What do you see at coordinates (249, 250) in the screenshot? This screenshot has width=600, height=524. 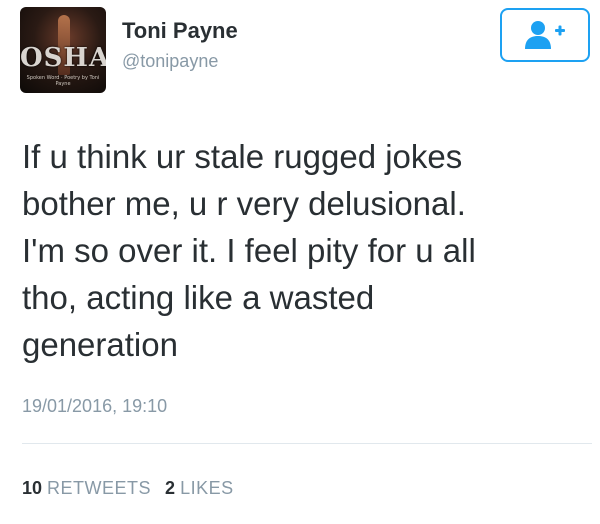 I see `tweet-line: I'm so over it. I feel pity for u all` at bounding box center [249, 250].